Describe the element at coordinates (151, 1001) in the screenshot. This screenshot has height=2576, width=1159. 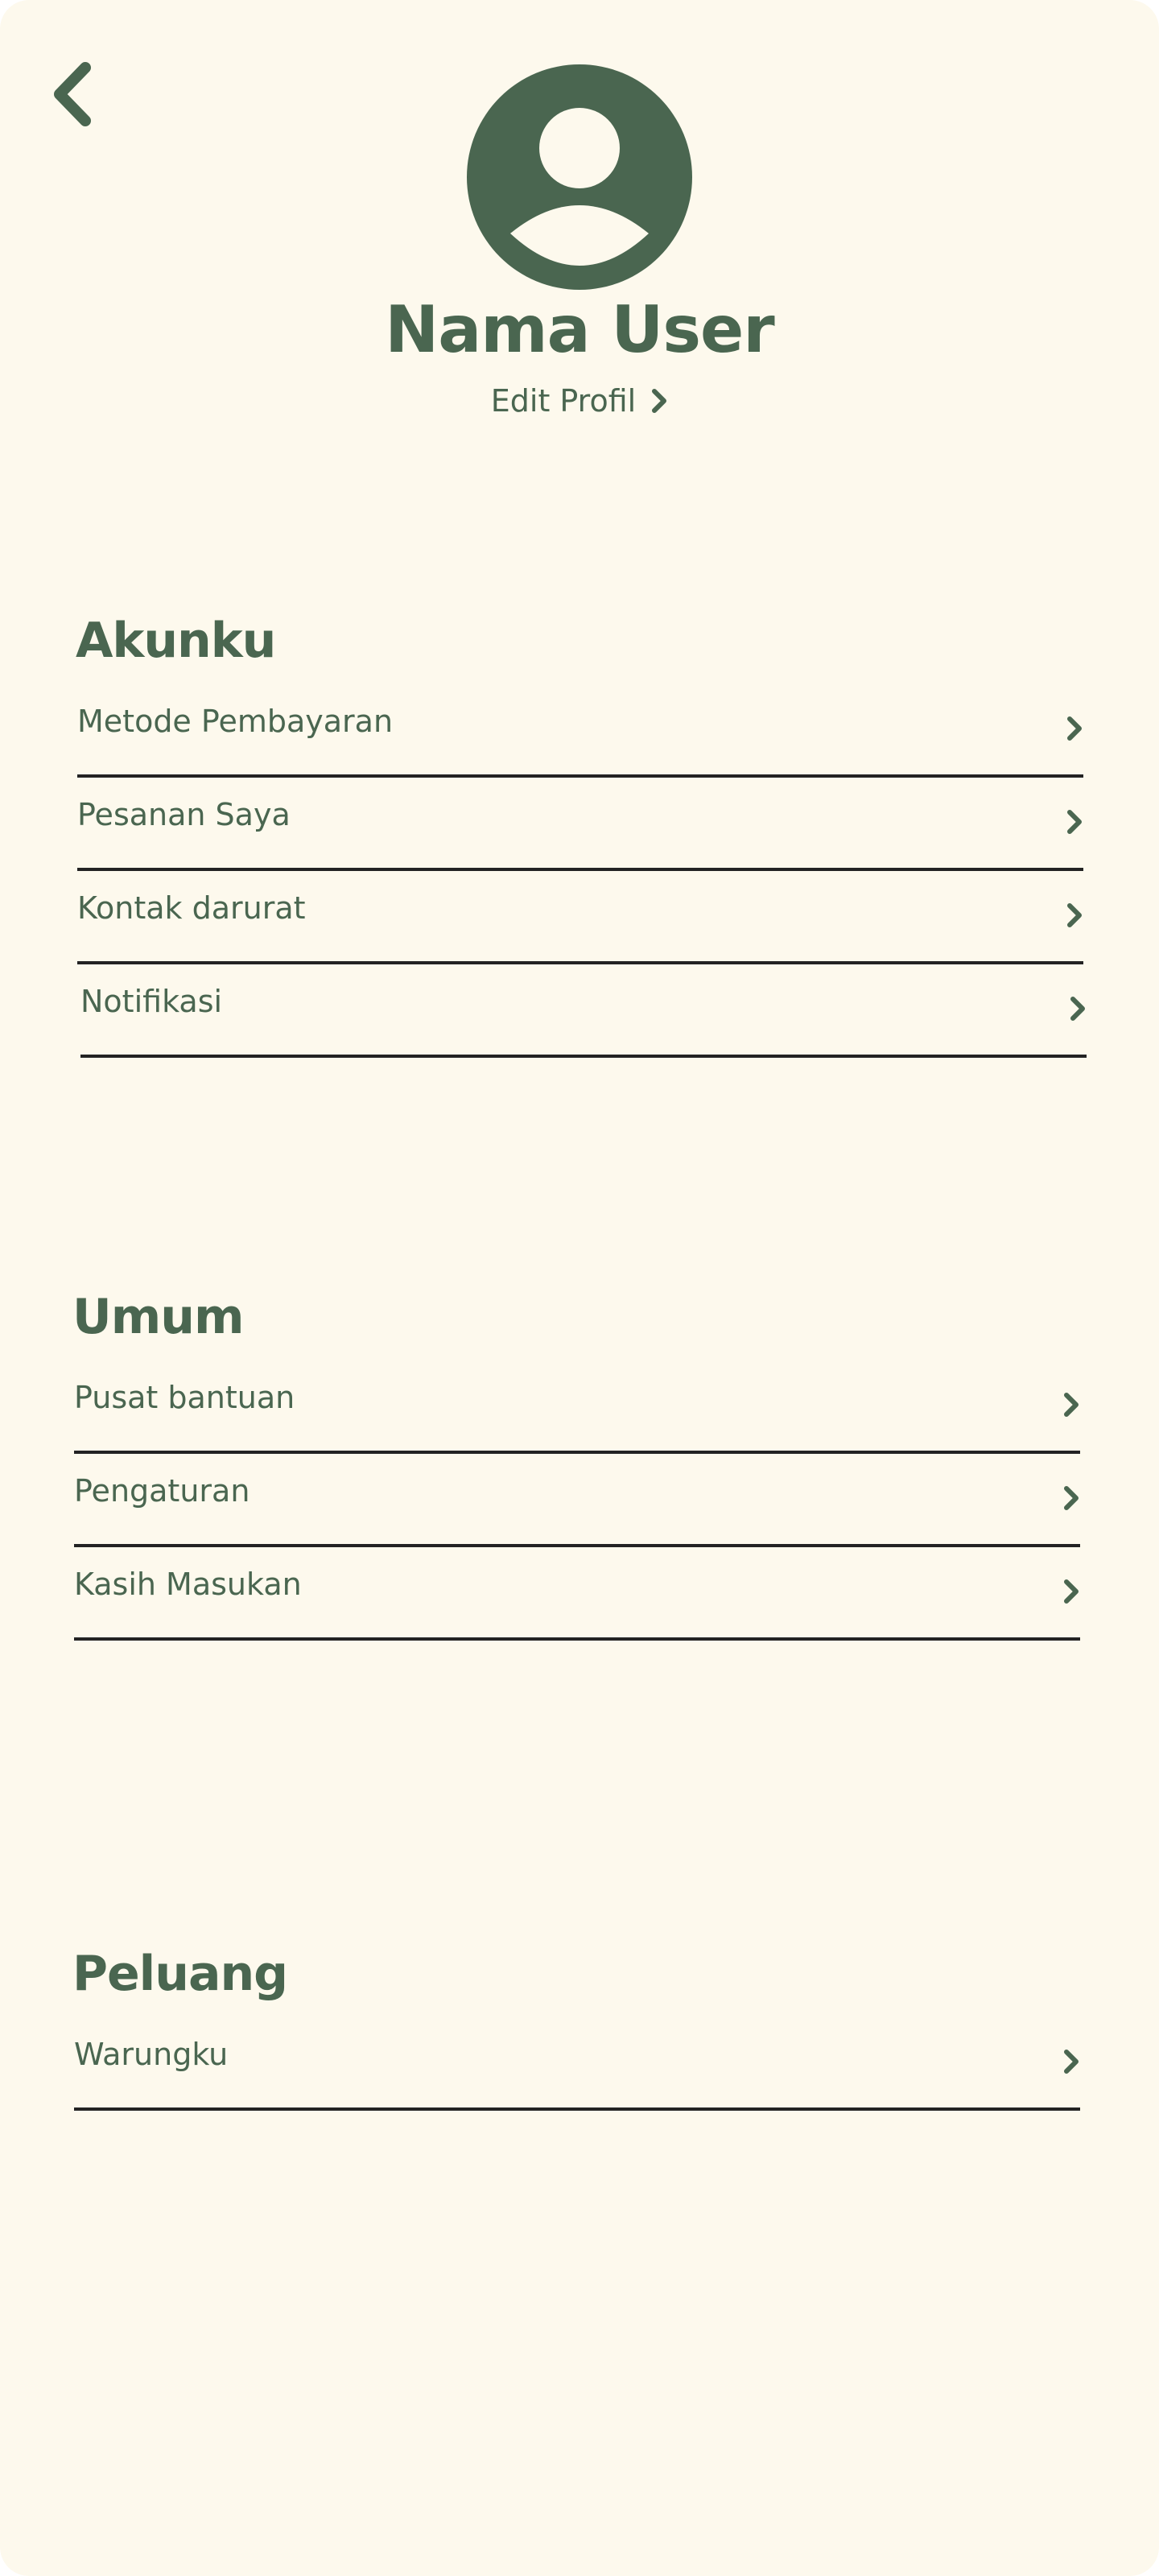
I see `menu-item-label: Notifikasi` at that location.